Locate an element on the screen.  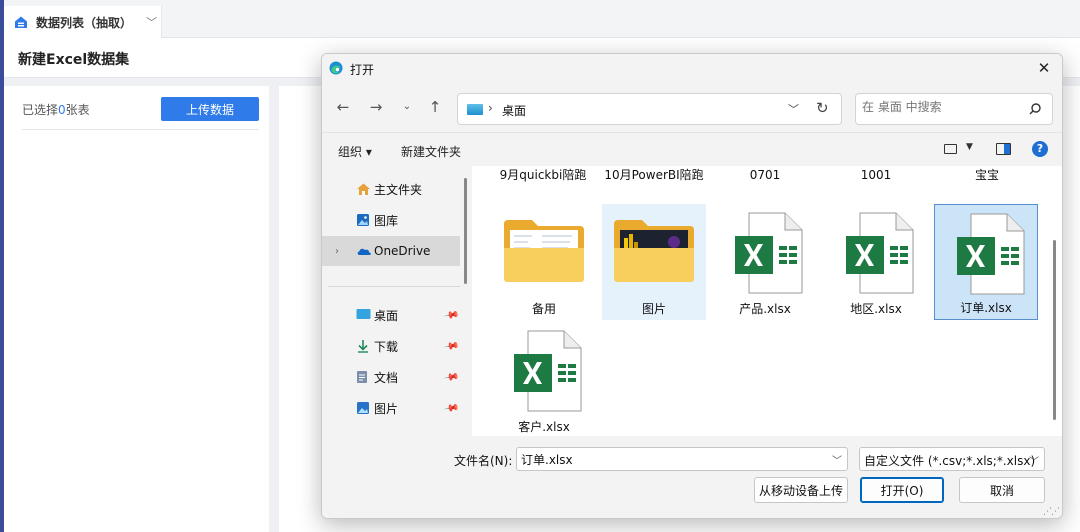
recent-locations-icon: ⌄ is located at coordinates (407, 106).